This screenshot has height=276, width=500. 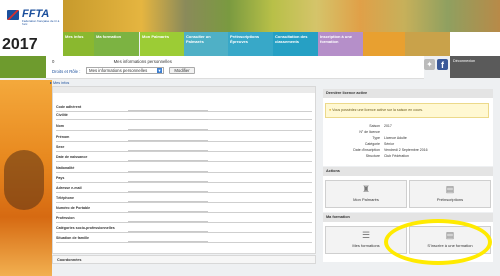 I want to click on menu-label: Consultation des classements, so click(x=291, y=39).